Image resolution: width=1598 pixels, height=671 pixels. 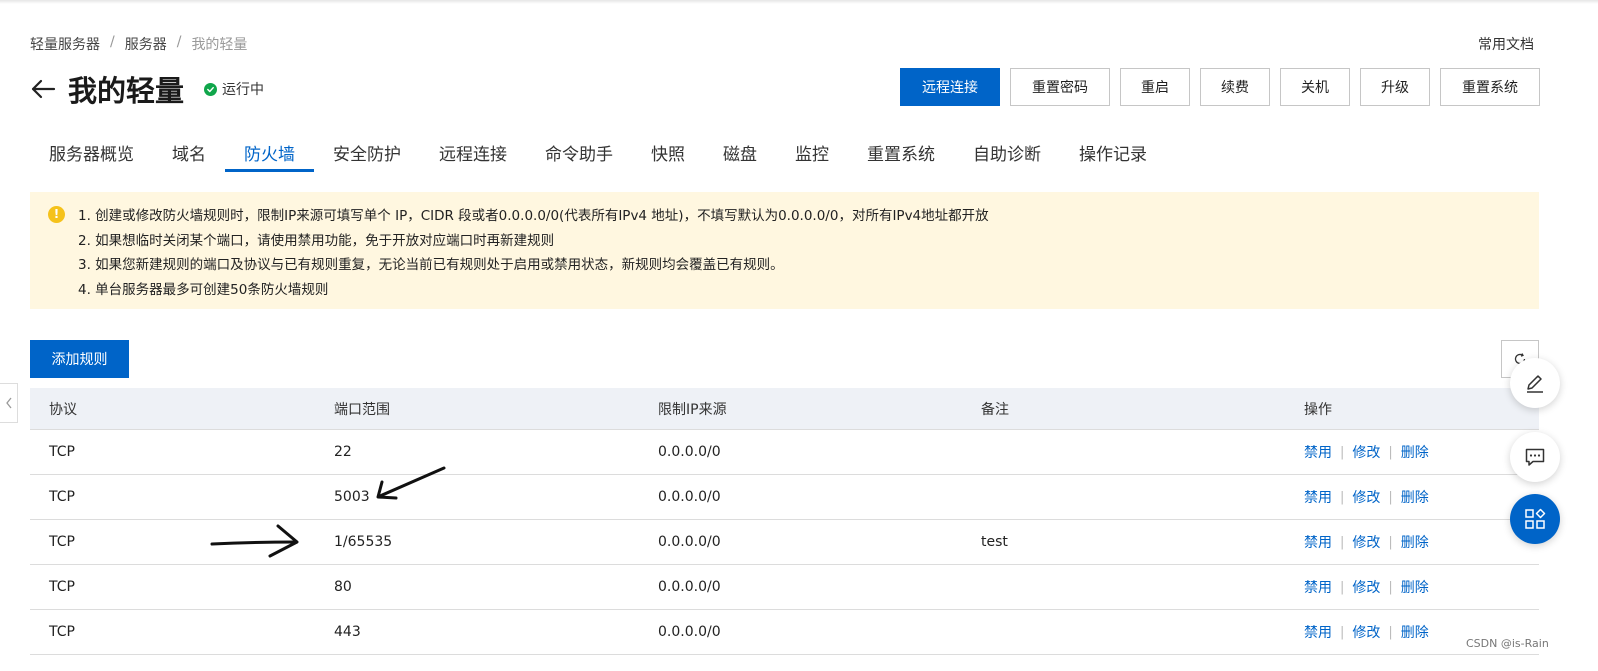 I want to click on apps-icon, so click(x=1535, y=518).